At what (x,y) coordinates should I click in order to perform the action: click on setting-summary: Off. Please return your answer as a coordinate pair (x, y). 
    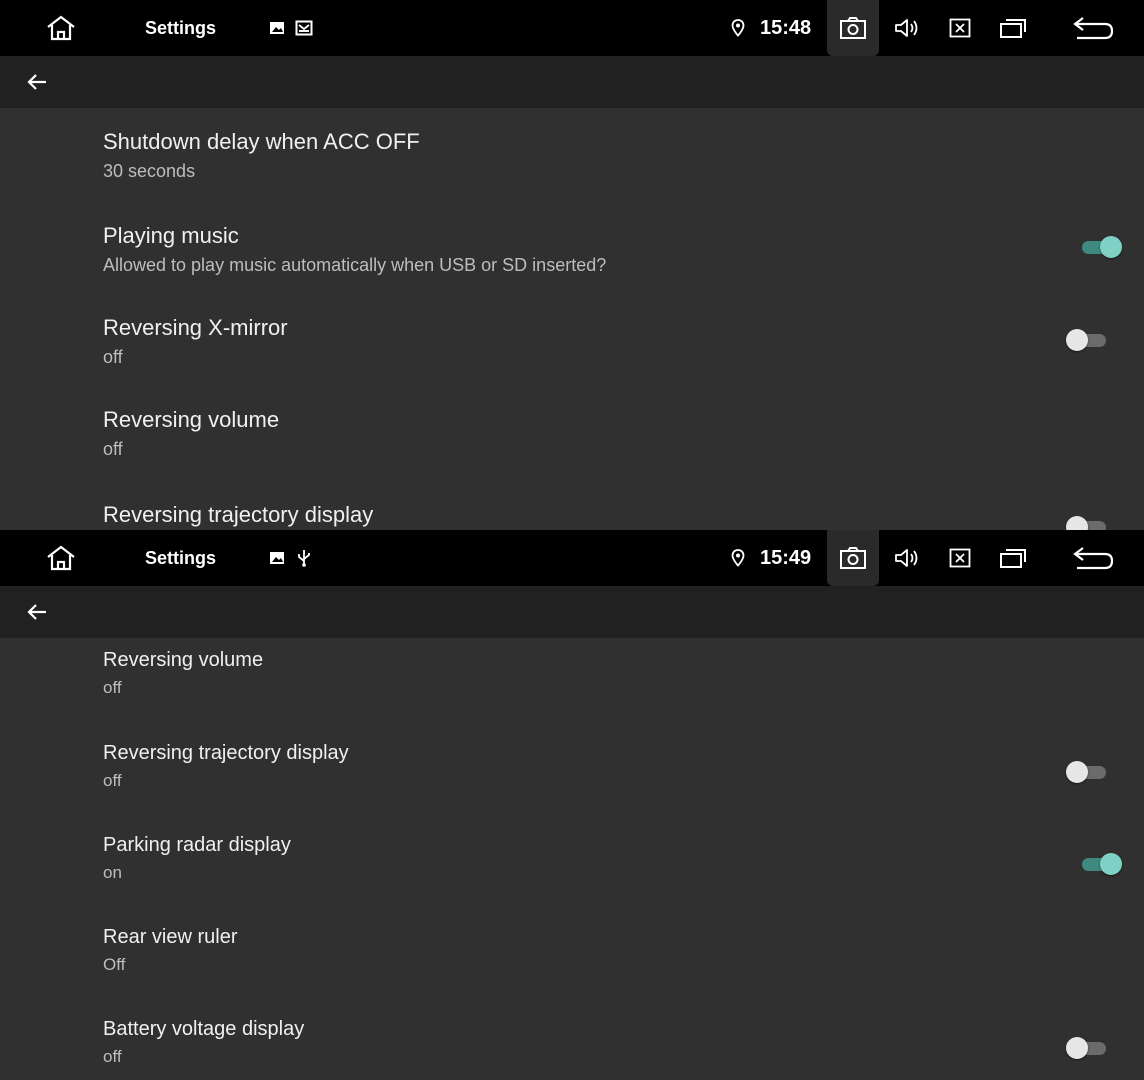
    Looking at the image, I should click on (114, 964).